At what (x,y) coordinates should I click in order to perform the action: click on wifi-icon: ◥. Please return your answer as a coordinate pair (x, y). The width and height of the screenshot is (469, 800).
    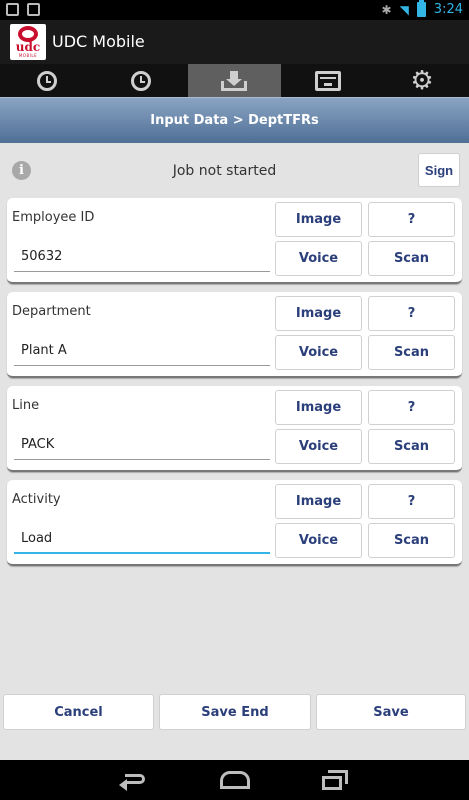
    Looking at the image, I should click on (404, 9).